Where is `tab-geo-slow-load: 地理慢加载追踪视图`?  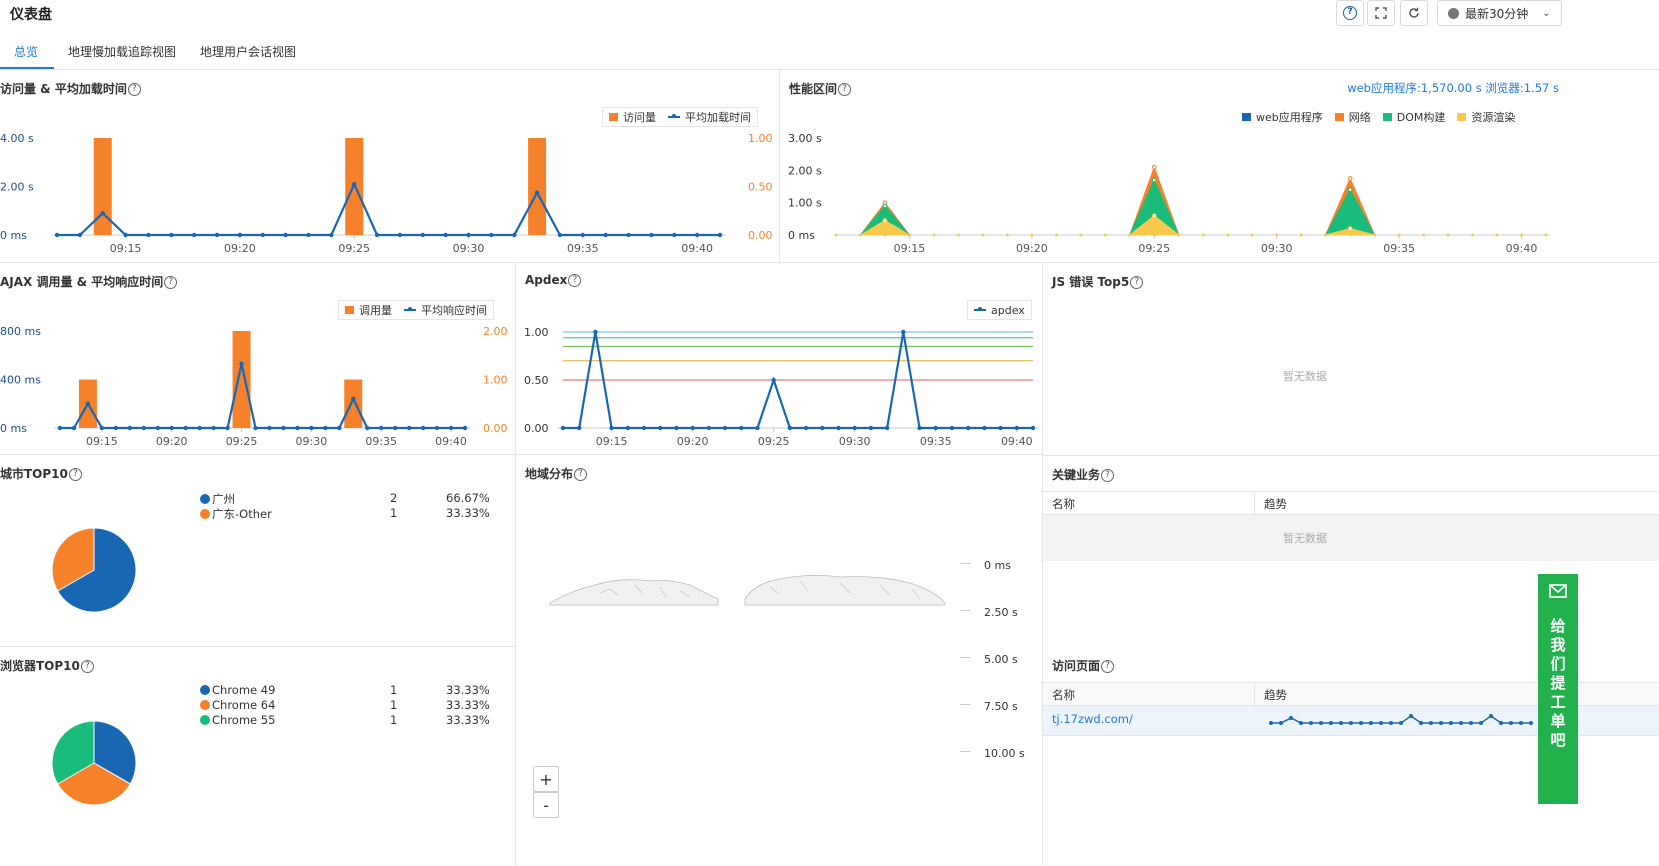 tab-geo-slow-load: 地理慢加载追踪视图 is located at coordinates (122, 51).